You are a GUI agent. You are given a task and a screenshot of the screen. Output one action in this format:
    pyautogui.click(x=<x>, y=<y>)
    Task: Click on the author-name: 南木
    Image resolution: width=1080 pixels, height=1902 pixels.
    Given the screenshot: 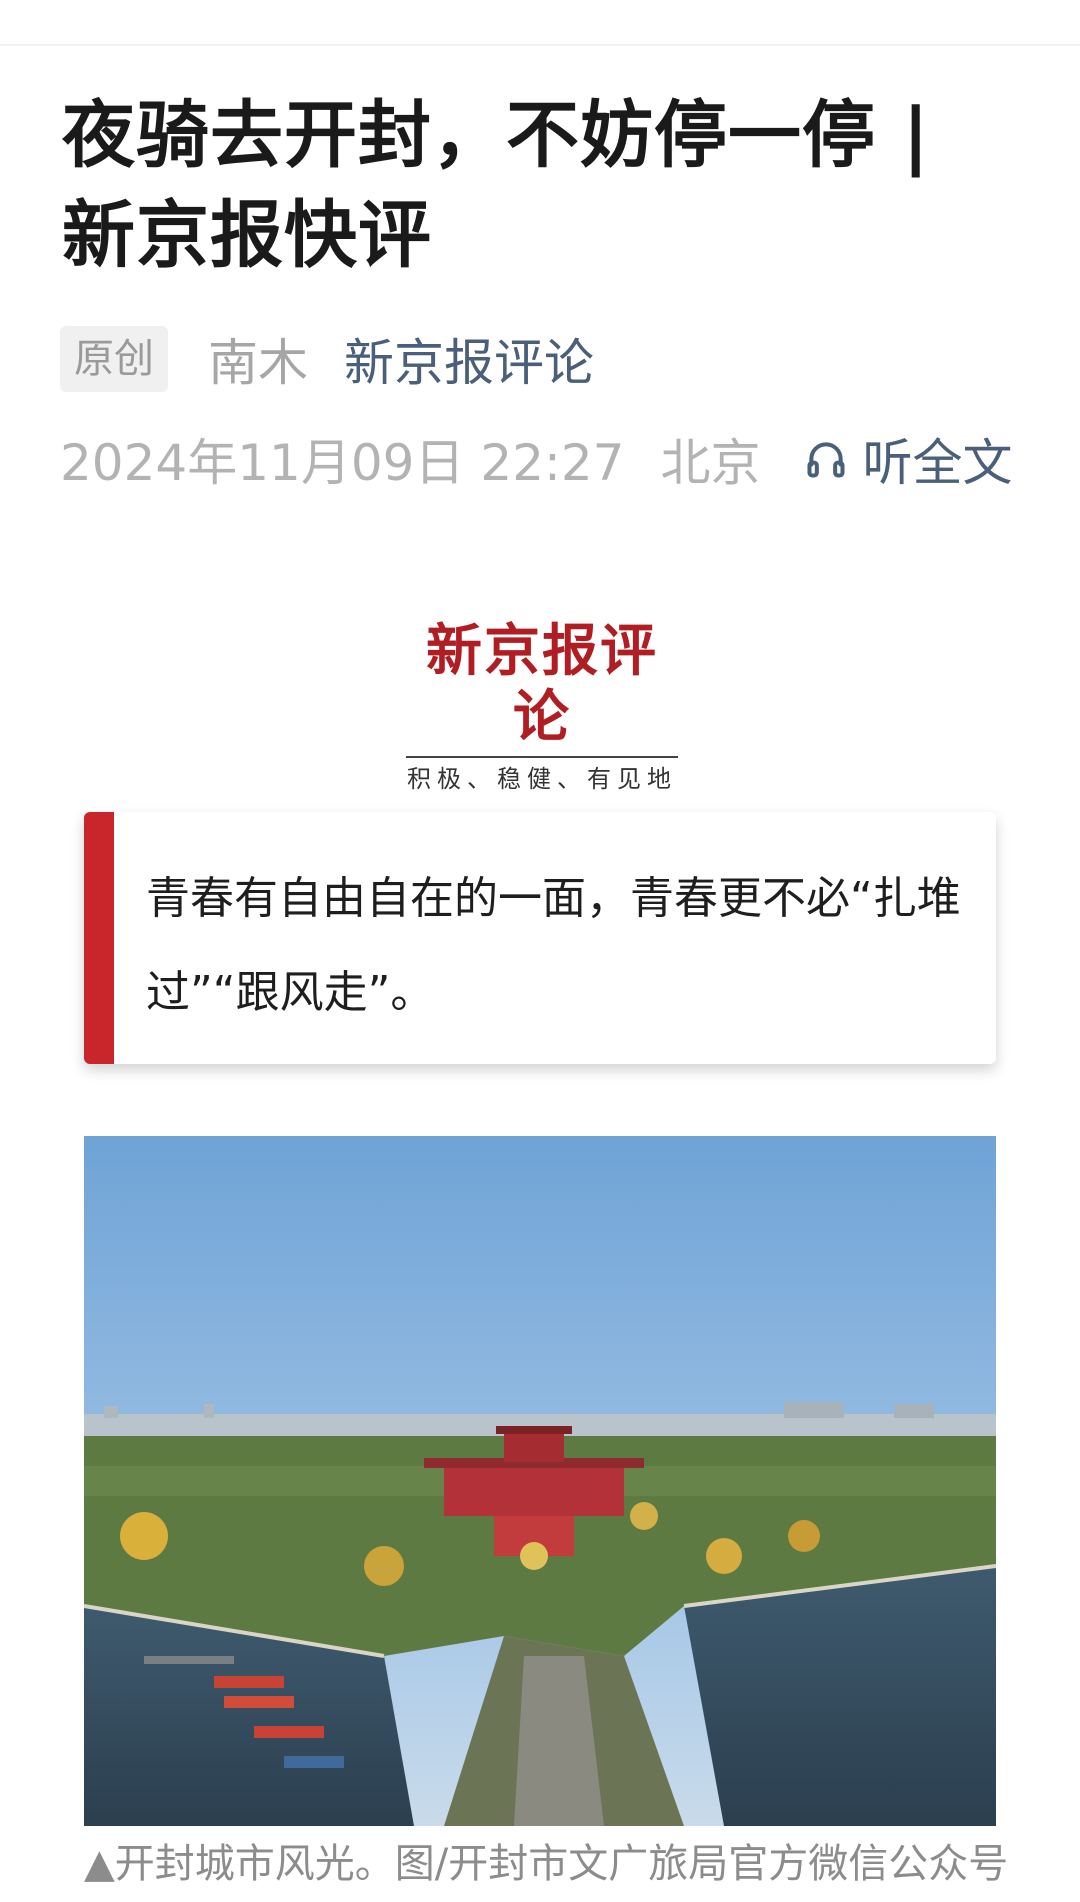 What is the action you would take?
    pyautogui.click(x=258, y=359)
    